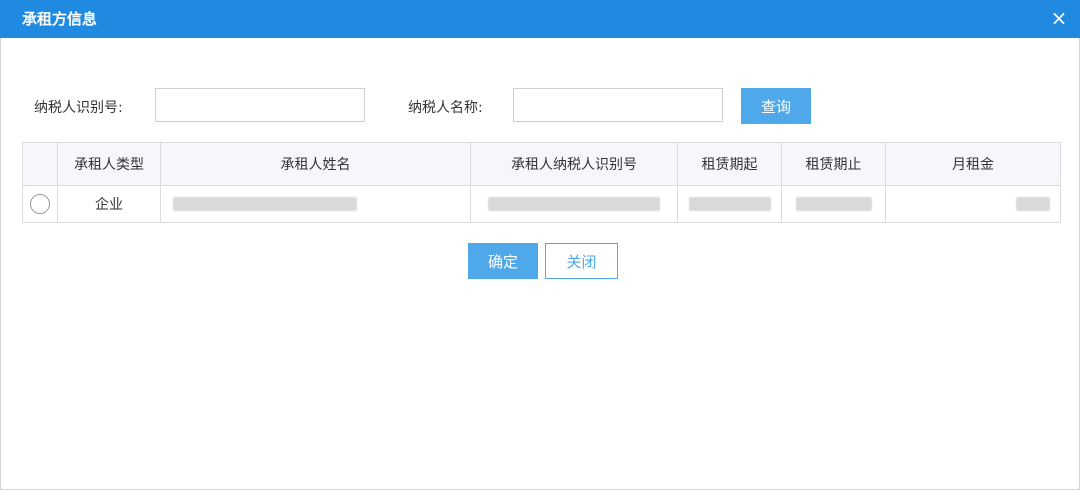 The width and height of the screenshot is (1080, 491). I want to click on lease-end-cell, so click(833, 204).